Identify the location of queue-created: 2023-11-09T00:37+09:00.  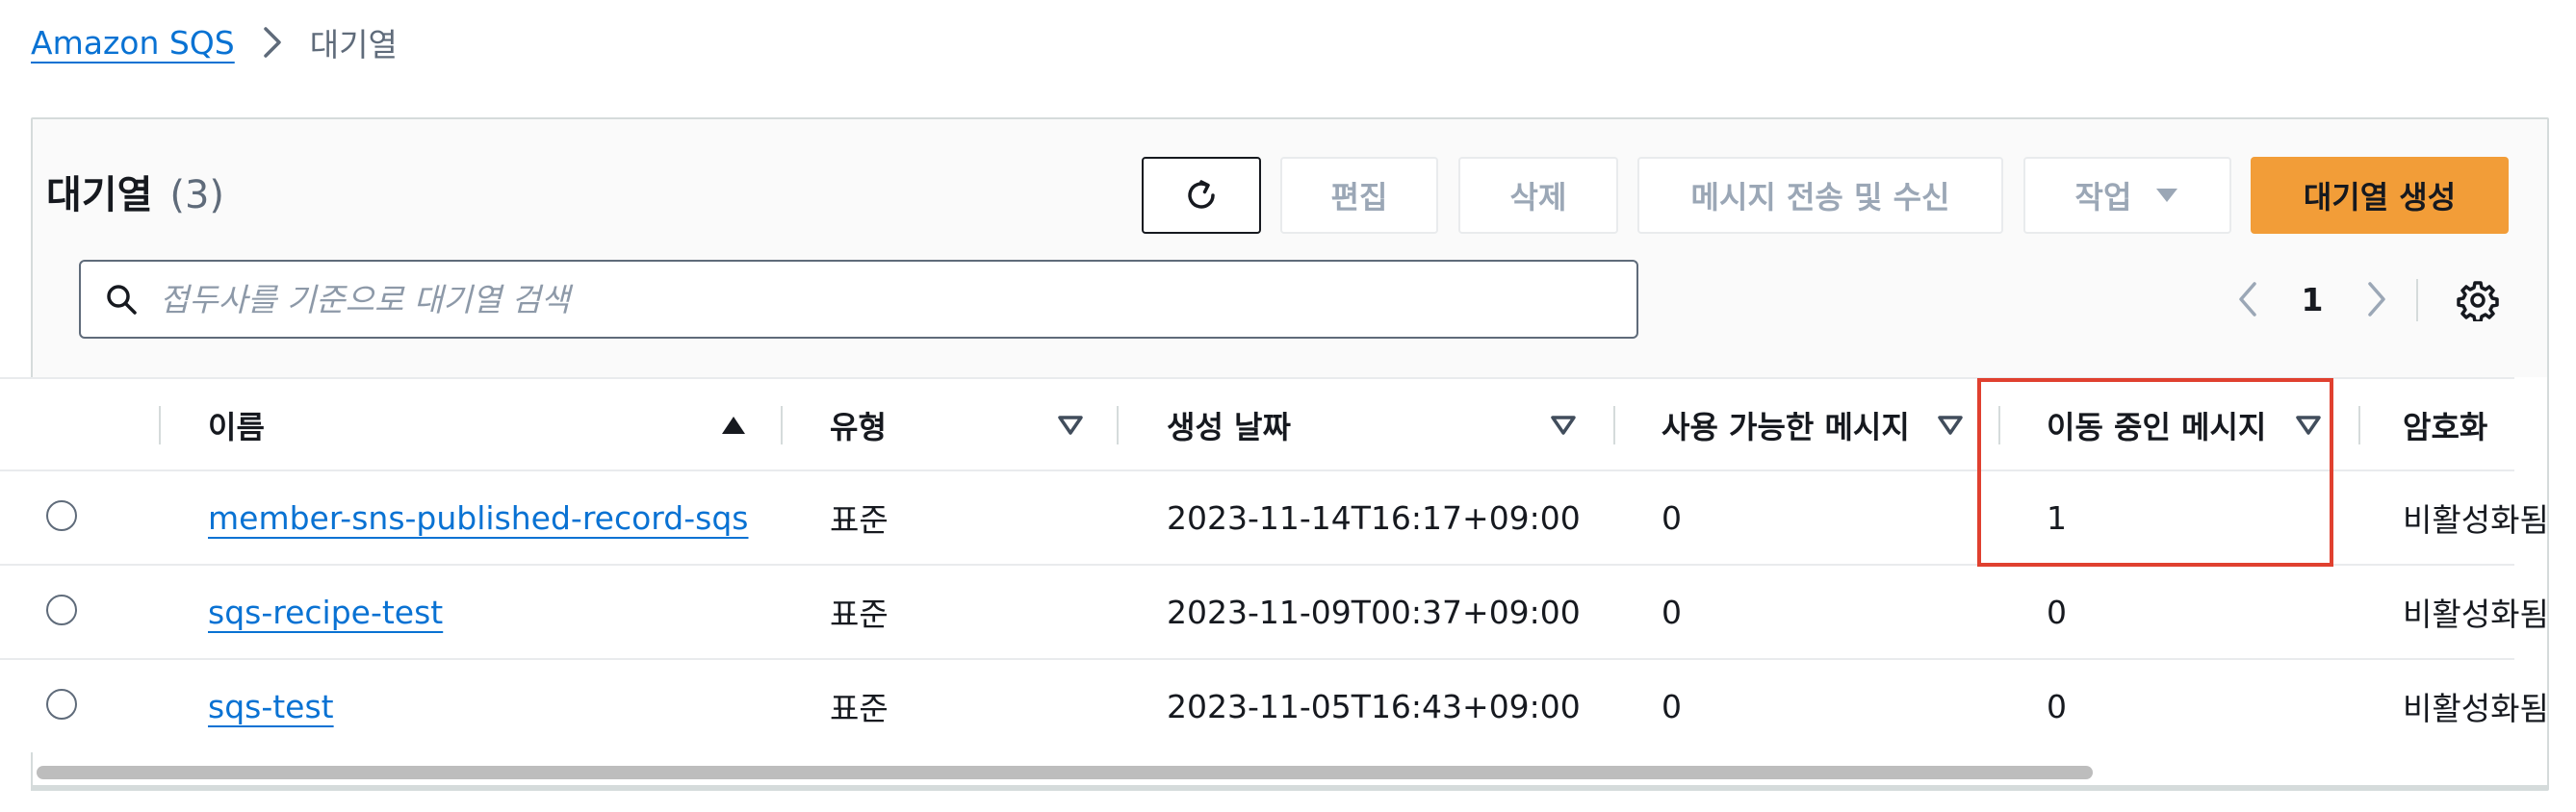
(1374, 612).